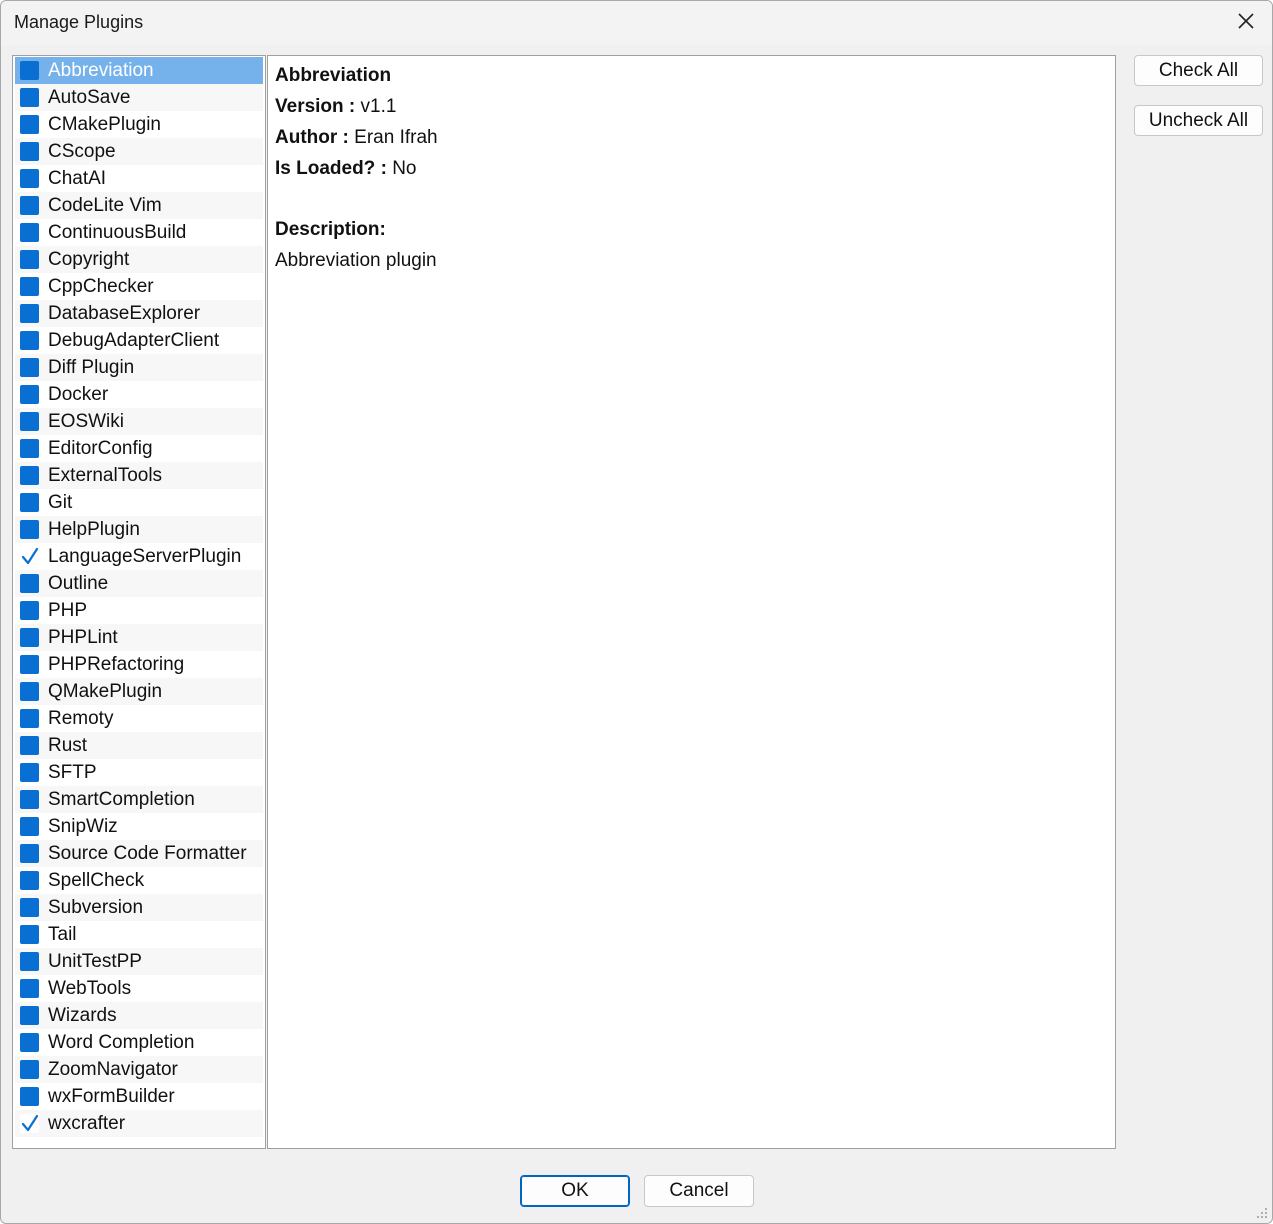  I want to click on plugin-item: Remoty, so click(139, 718).